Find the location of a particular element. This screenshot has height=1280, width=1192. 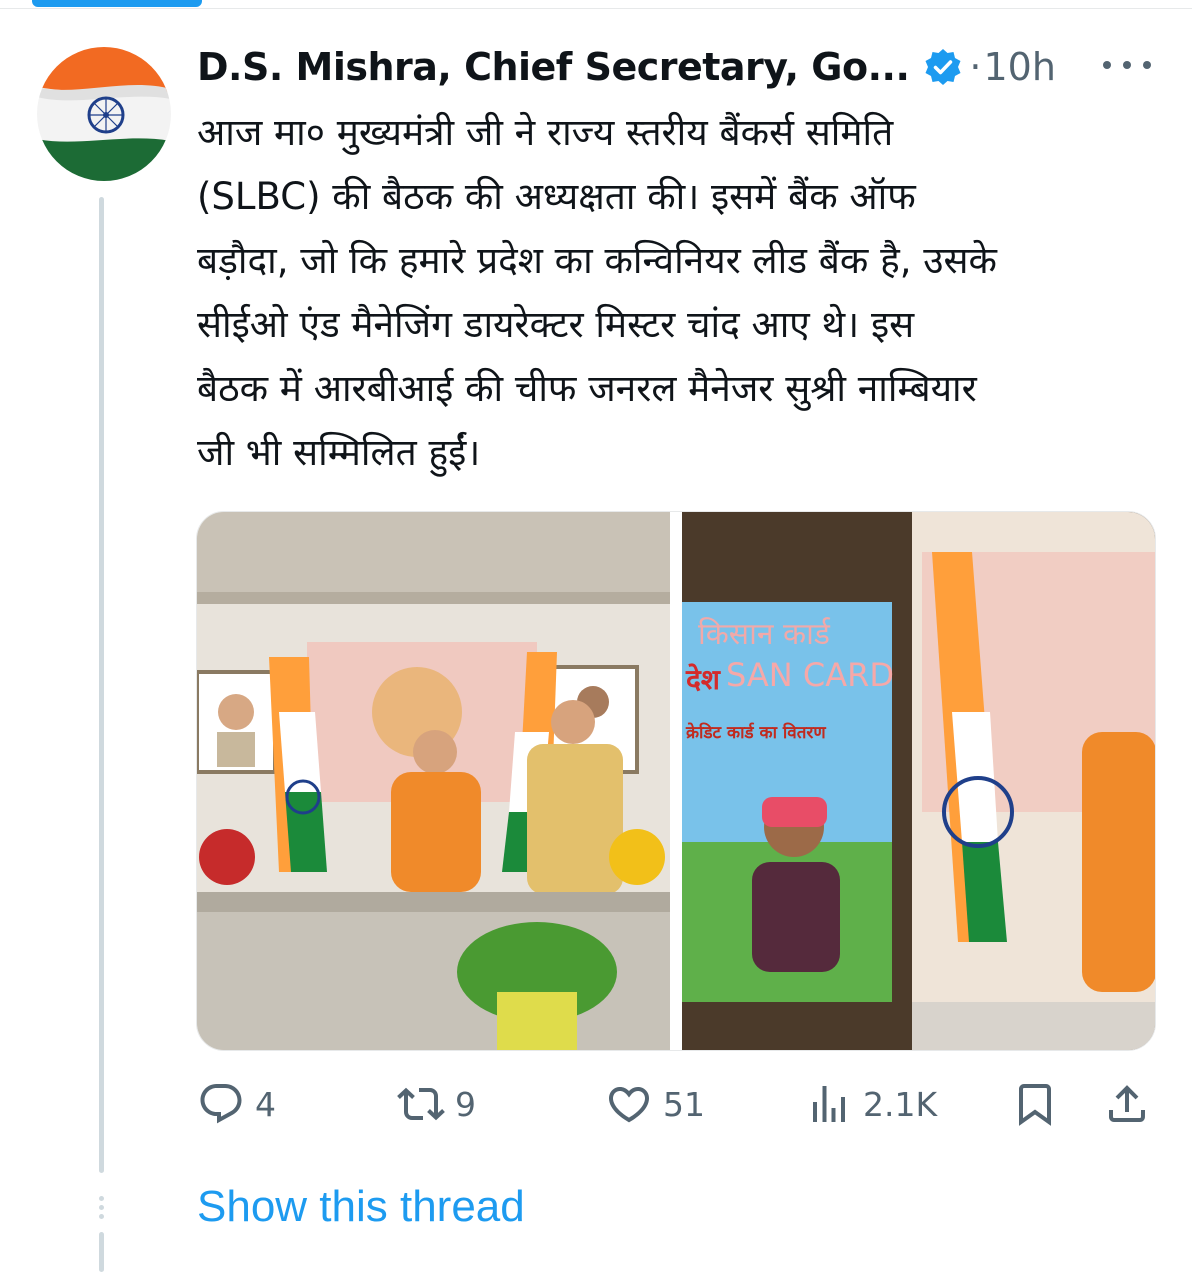

retweet-button: 9 is located at coordinates (436, 1104).